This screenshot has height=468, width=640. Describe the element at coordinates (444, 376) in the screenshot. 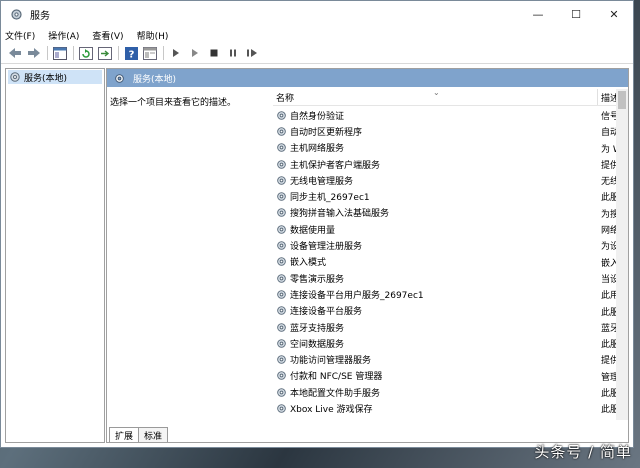

I see `table-row: 付款和 NFC/SE 管理器 管理` at that location.